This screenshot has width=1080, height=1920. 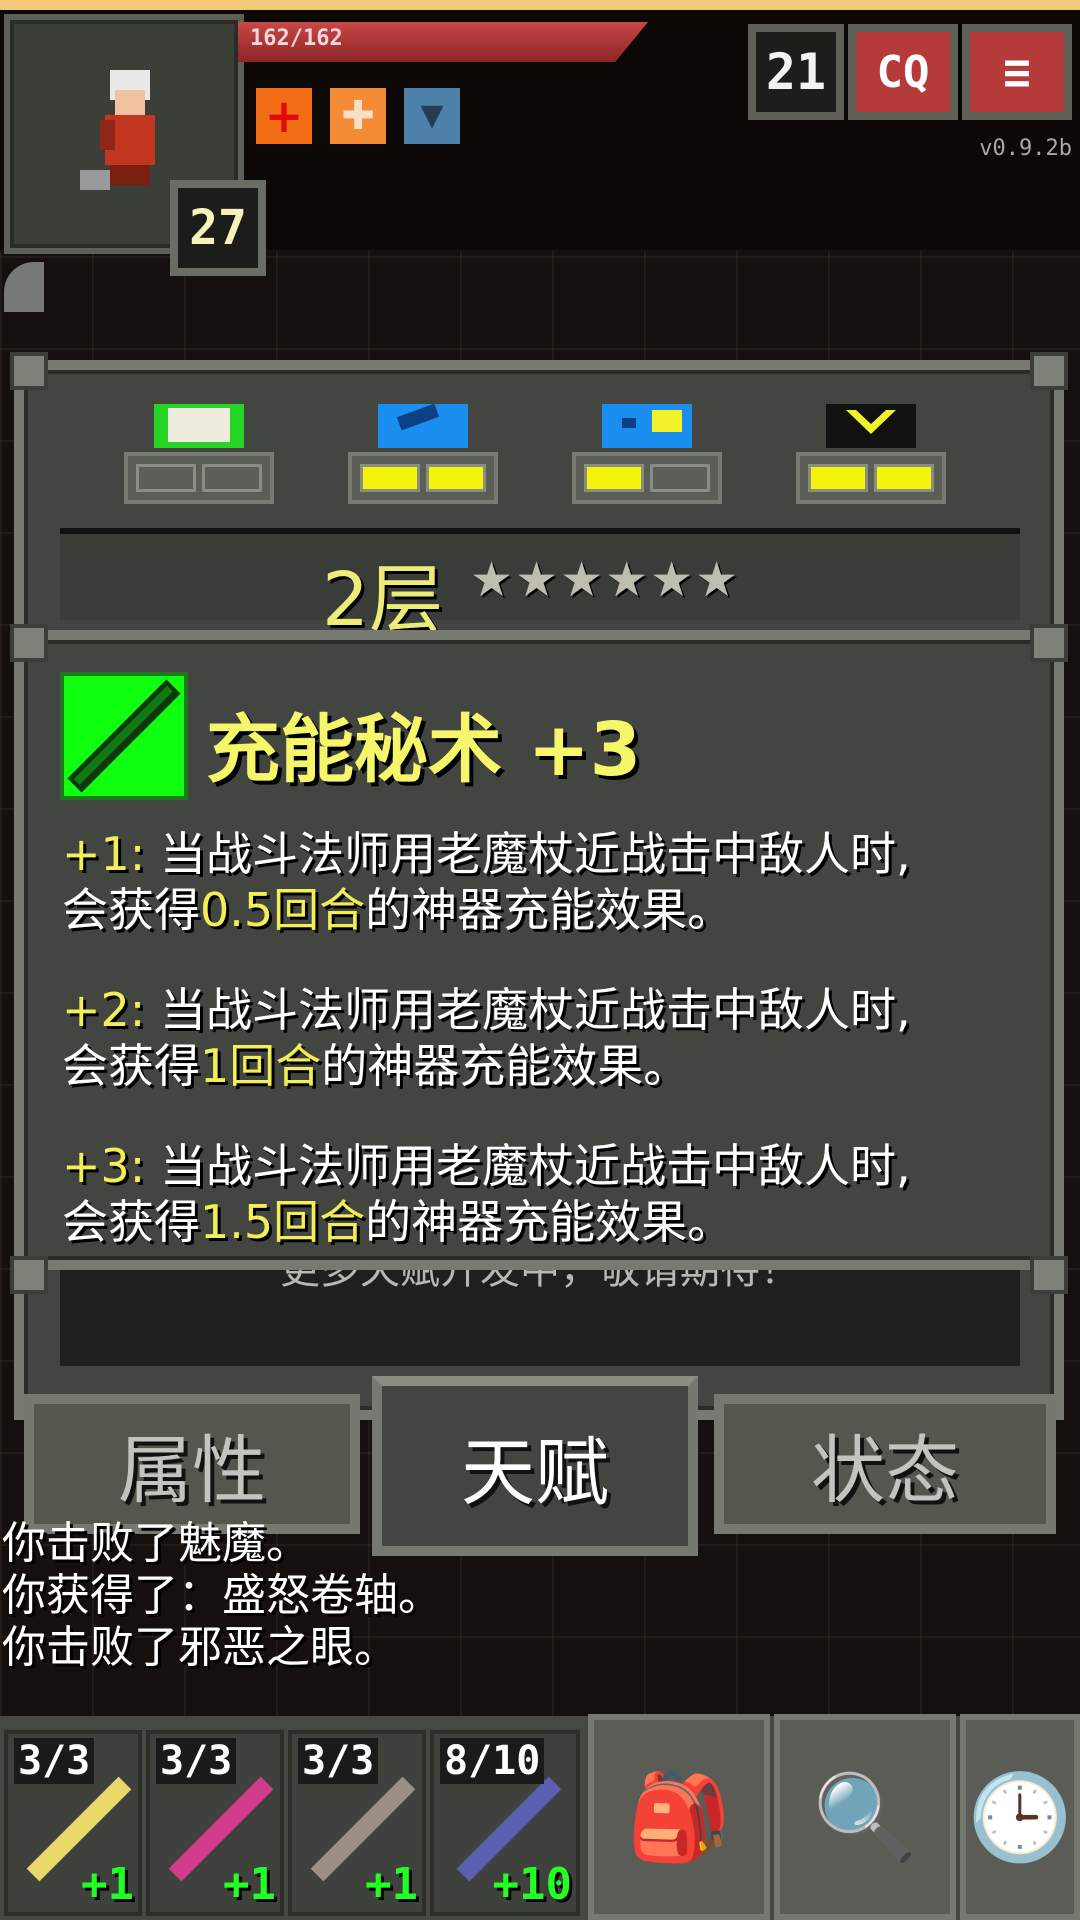 What do you see at coordinates (679, 1817) in the screenshot?
I see `backpack-icon: 🎒` at bounding box center [679, 1817].